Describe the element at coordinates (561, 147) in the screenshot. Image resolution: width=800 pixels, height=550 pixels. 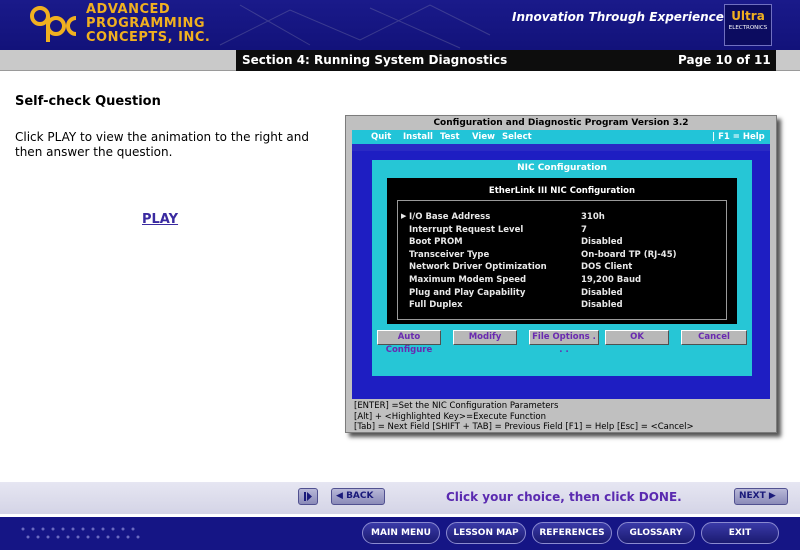
I see `sim-divider` at that location.